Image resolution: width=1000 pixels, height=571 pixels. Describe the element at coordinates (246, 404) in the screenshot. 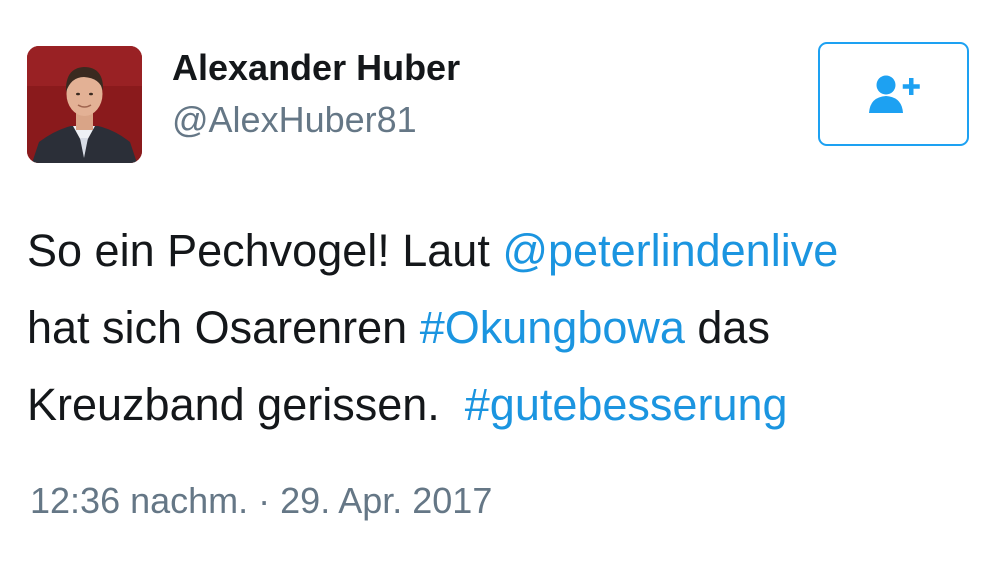

I see `tweet-text-part: Kreuzband gerissen.` at that location.